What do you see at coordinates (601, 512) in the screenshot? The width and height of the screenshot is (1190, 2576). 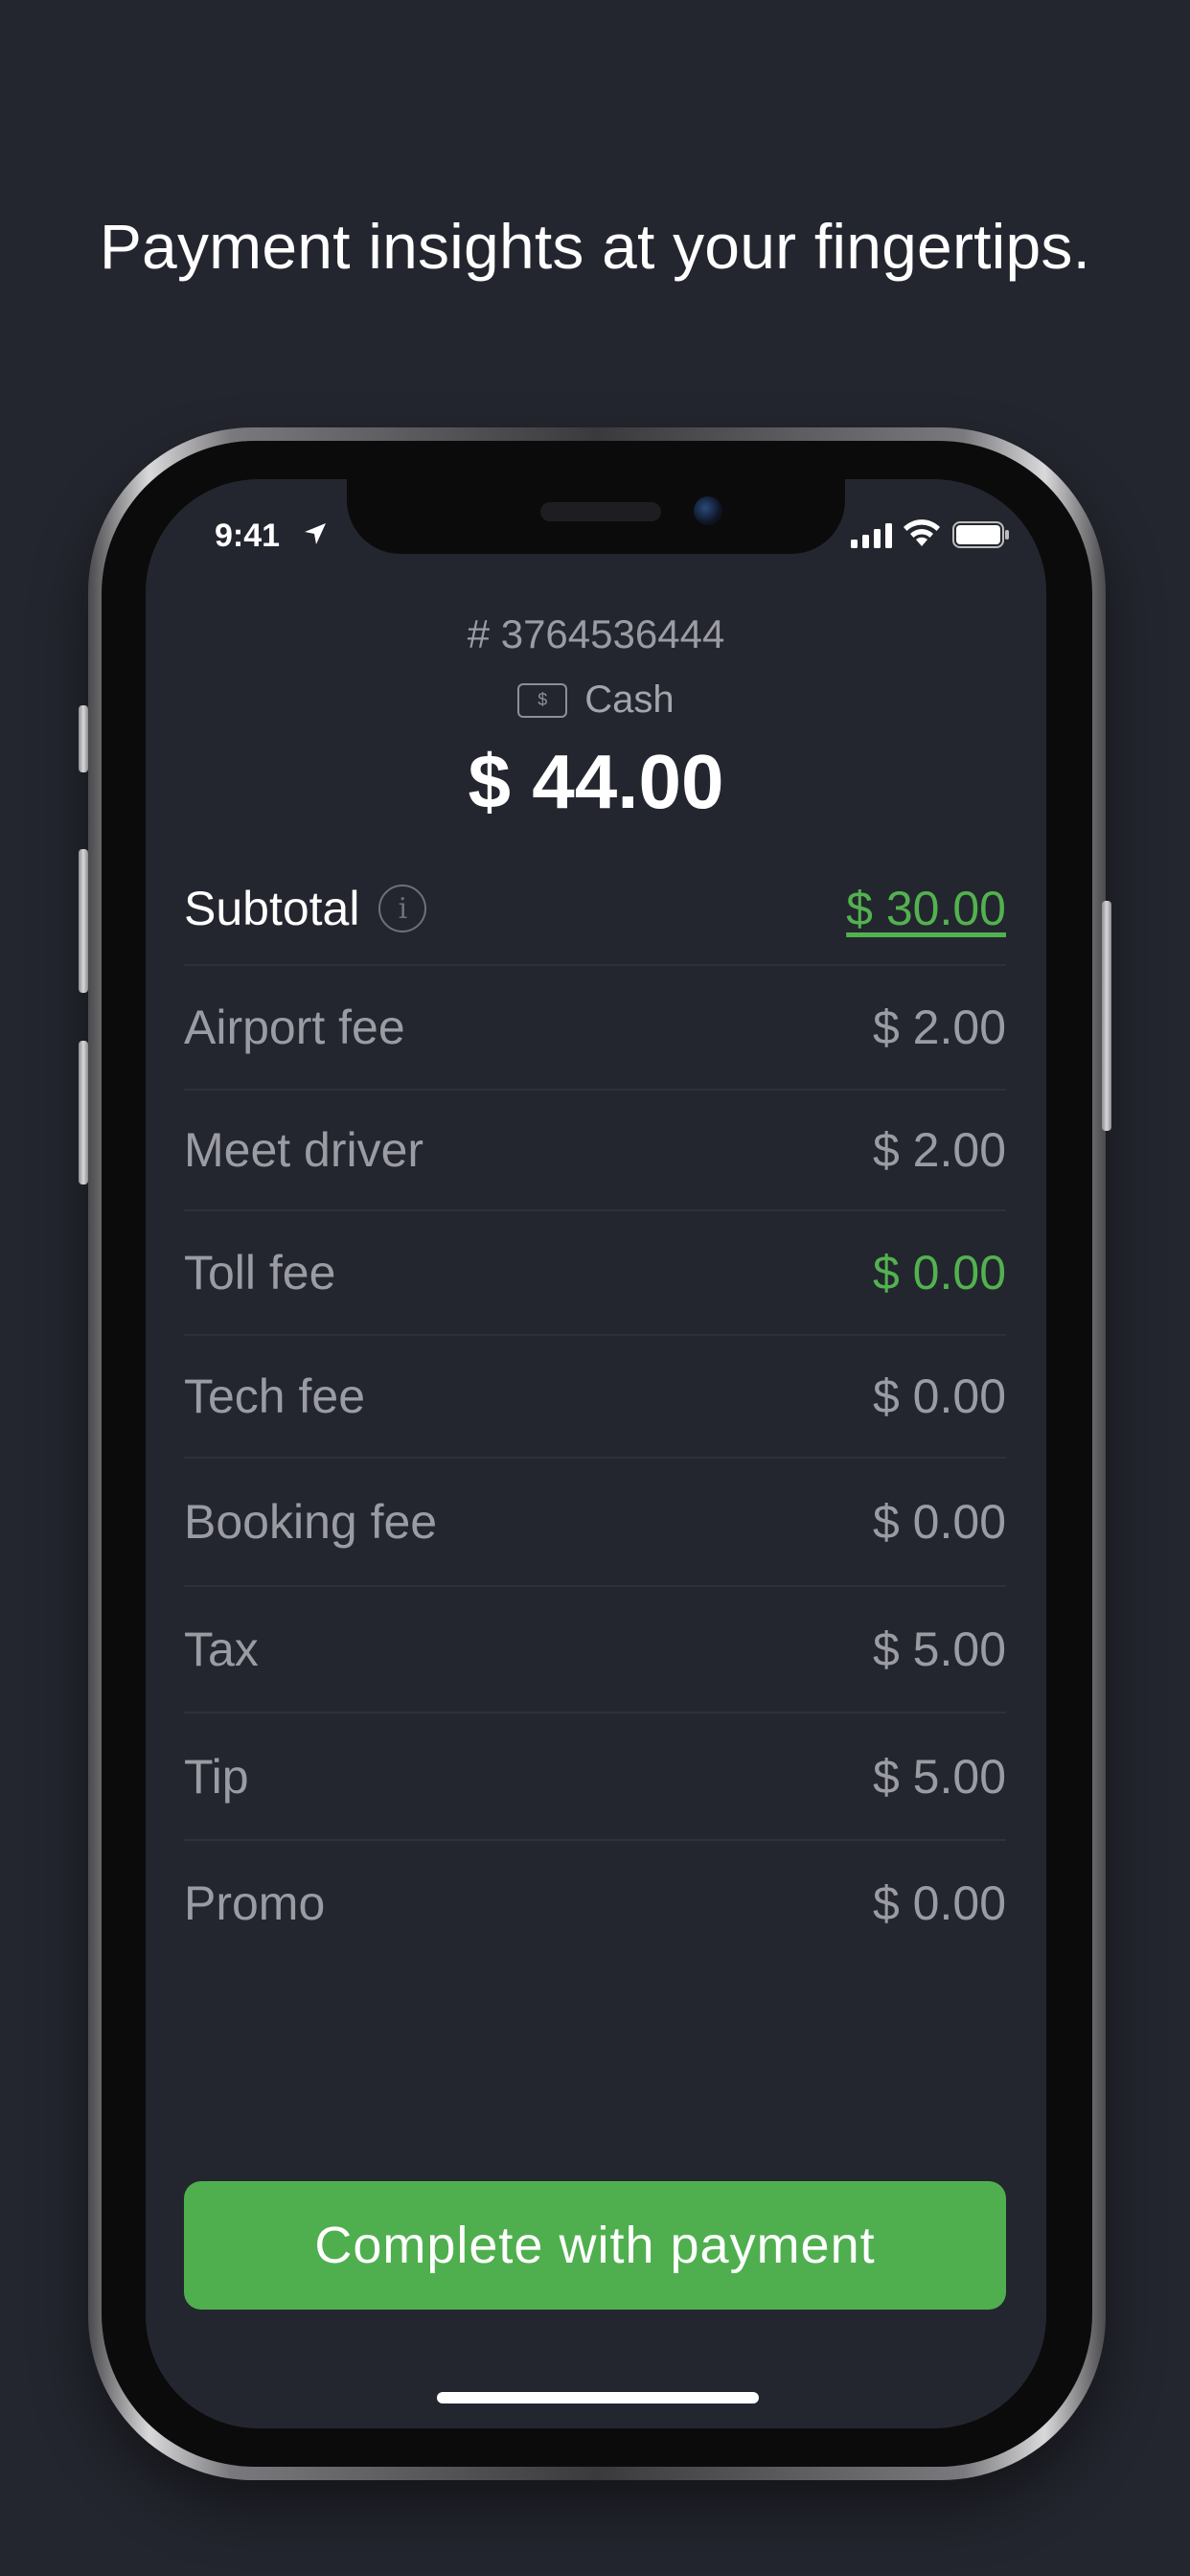 I see `speaker-grille` at bounding box center [601, 512].